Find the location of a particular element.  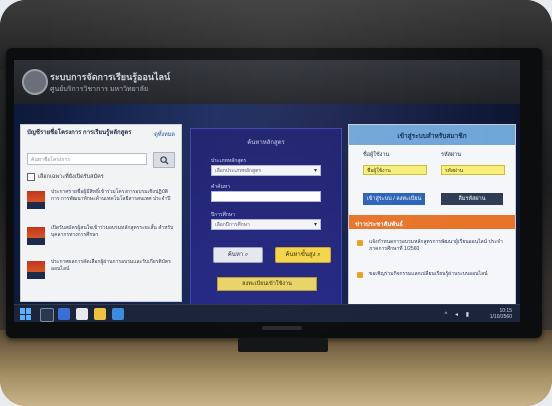

advanced-search-button: ค้นหาขั้นสูง ⌕ is located at coordinates (303, 255).